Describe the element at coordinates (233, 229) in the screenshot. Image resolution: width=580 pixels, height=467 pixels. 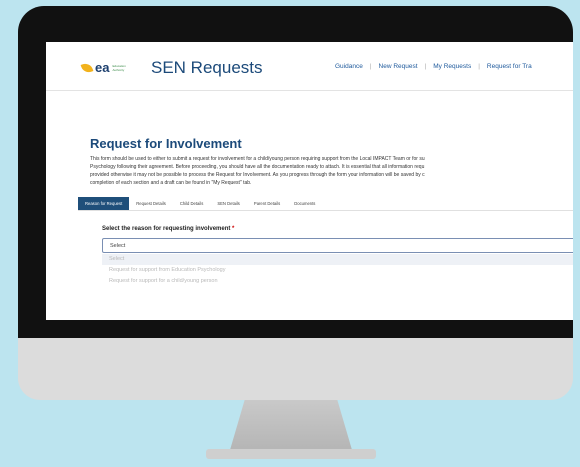
I see `required-marker: *` at that location.